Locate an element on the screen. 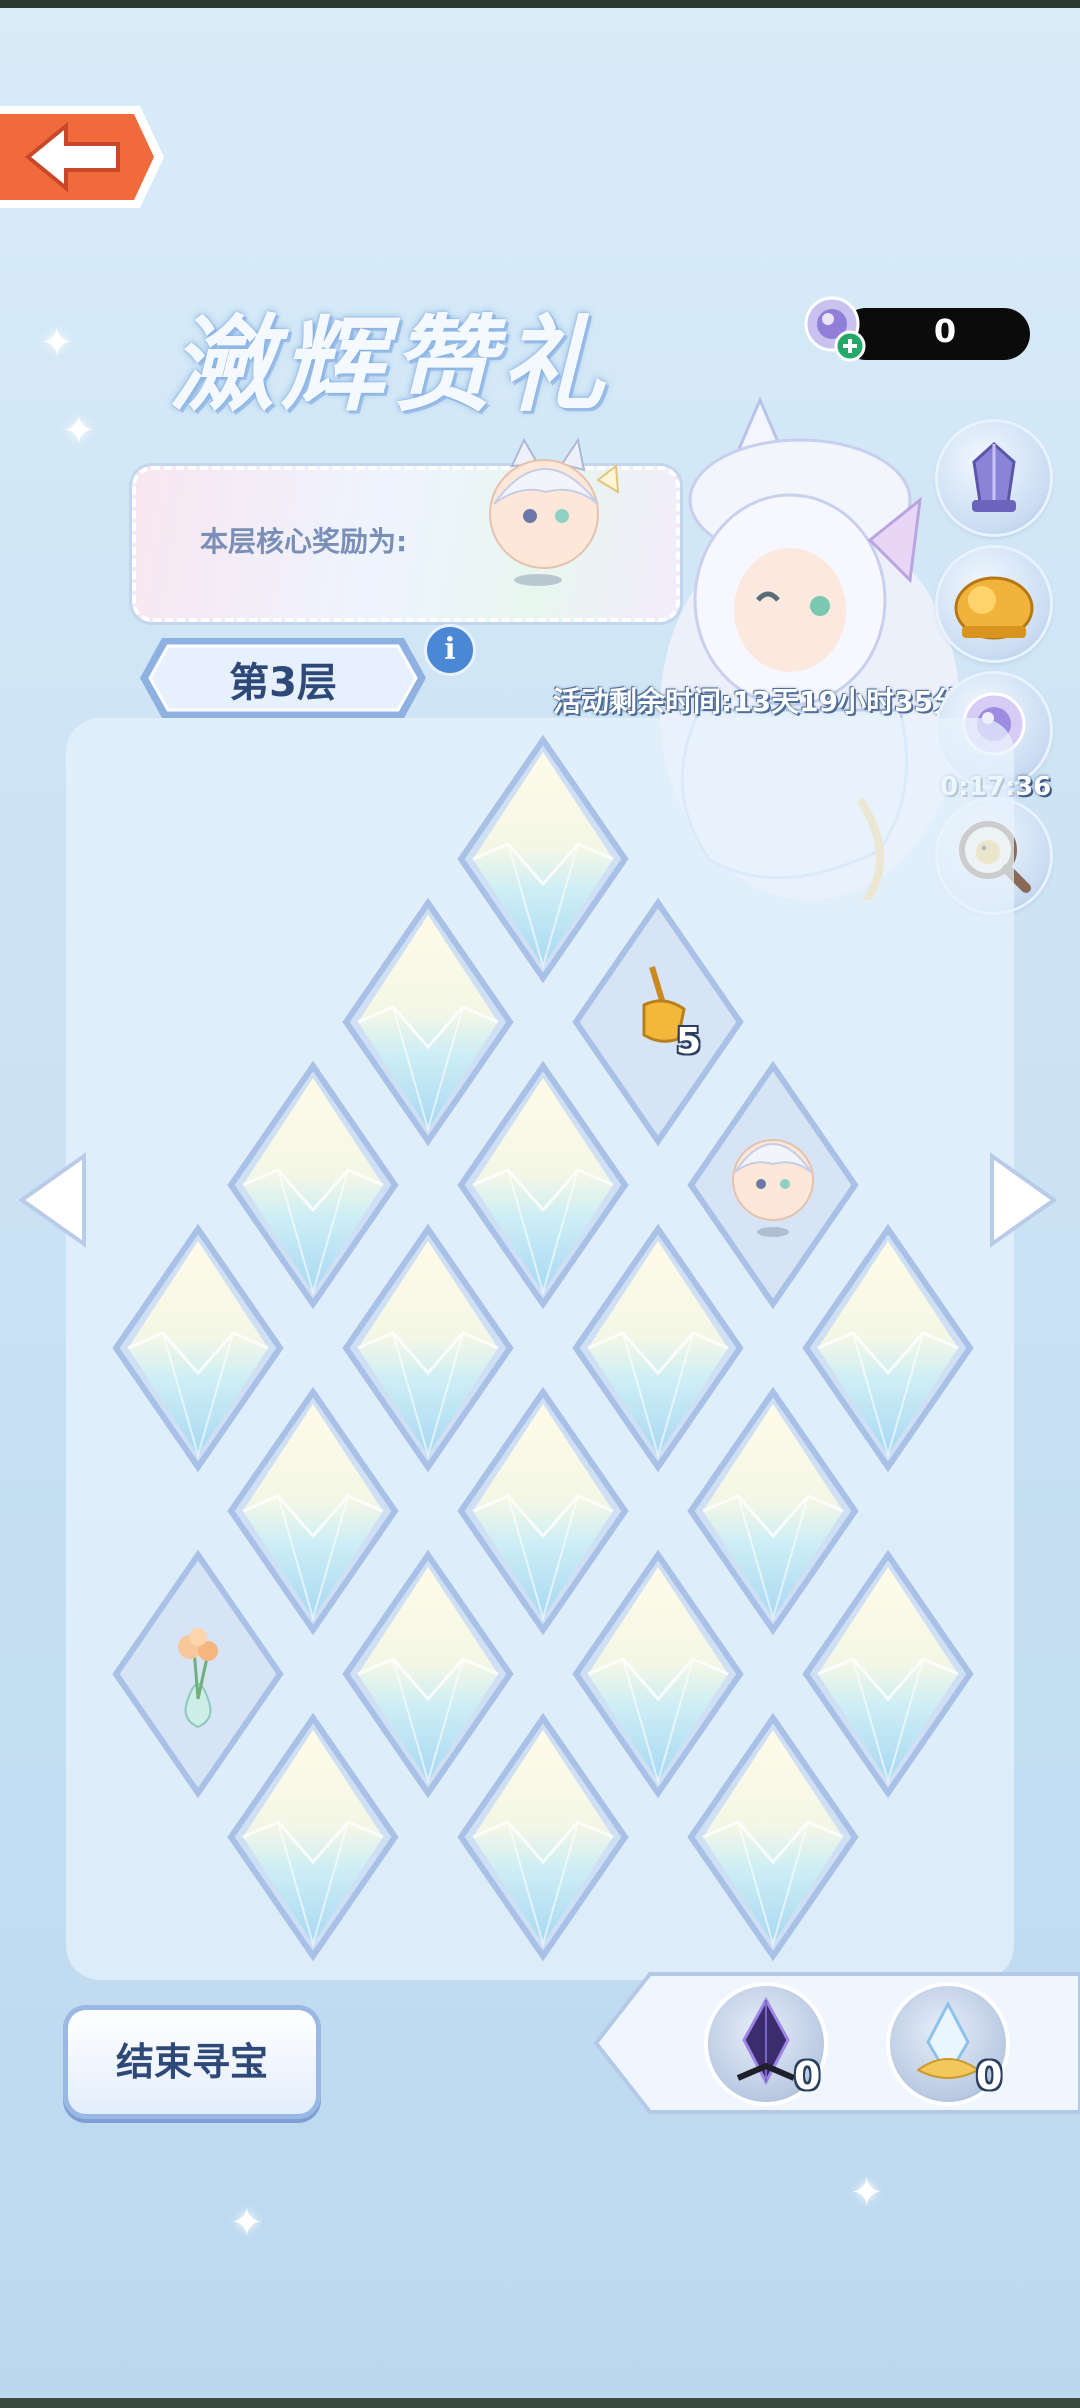 Image resolution: width=1080 pixels, height=2408 pixels. crystal-shop-button is located at coordinates (994, 478).